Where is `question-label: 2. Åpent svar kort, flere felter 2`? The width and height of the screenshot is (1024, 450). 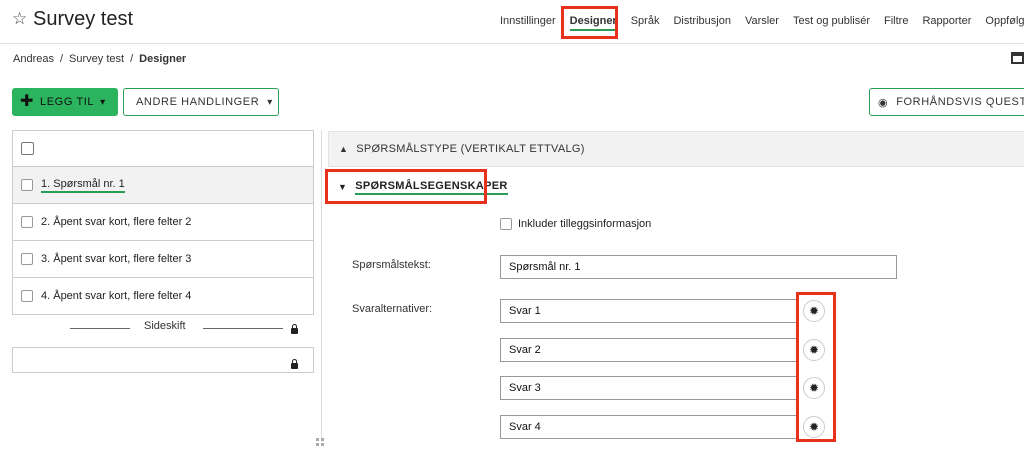
question-label: 2. Åpent svar kort, flere felter 2 is located at coordinates (116, 222).